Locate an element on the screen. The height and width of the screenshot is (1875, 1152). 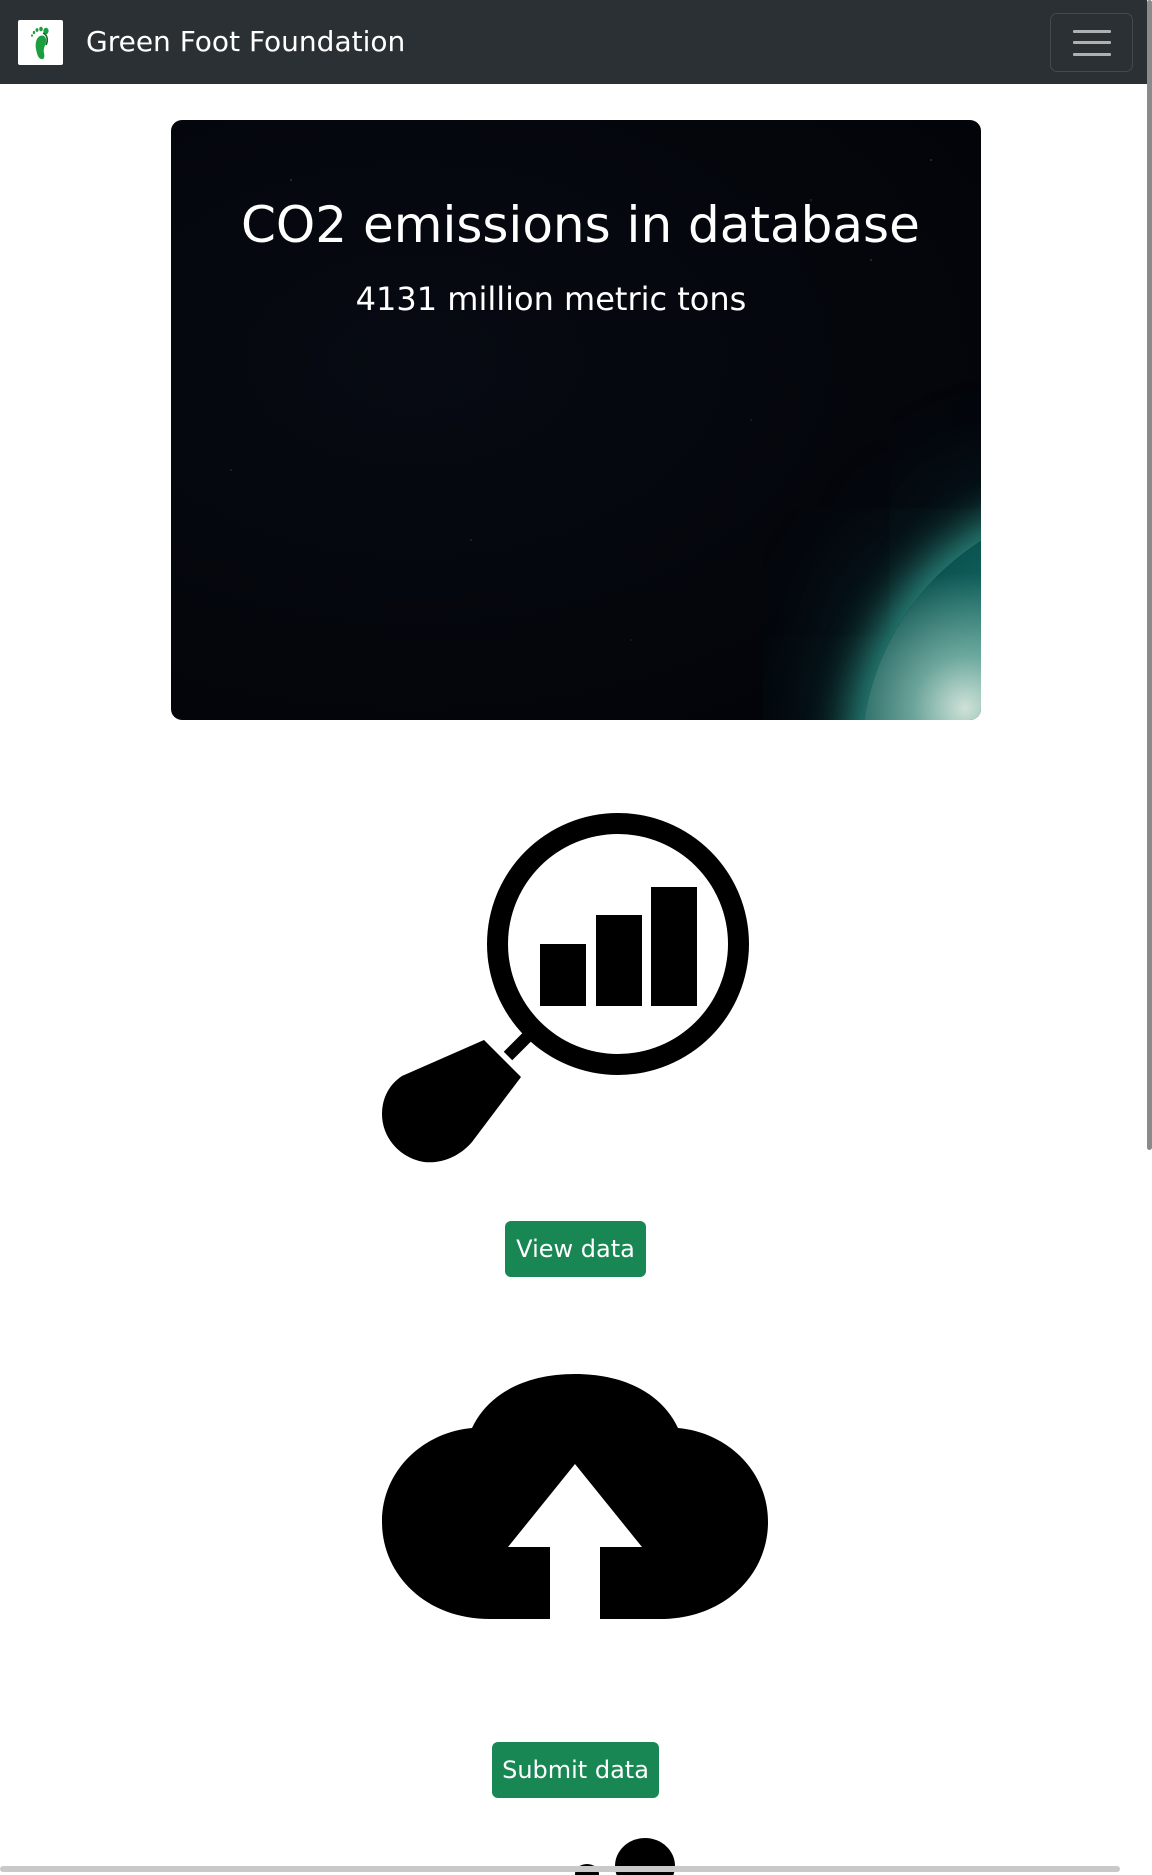
magnifier-bar-chart-icon is located at coordinates (565, 988).